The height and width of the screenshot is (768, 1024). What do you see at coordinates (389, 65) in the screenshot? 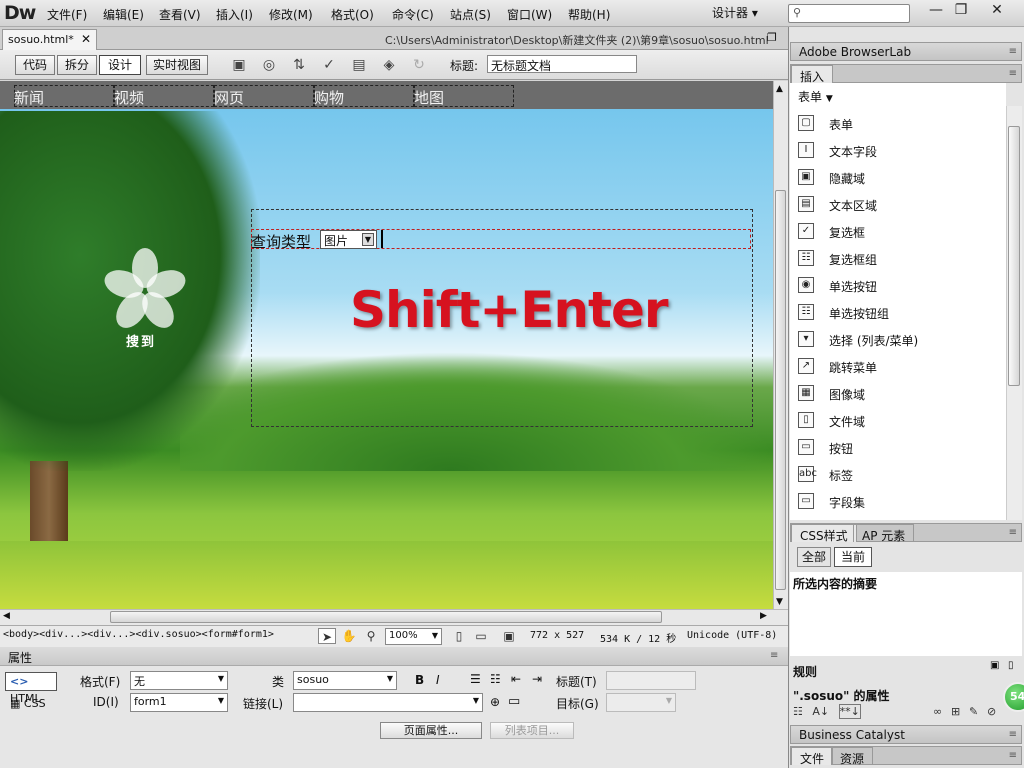
I see `live-code-icon: ◈` at bounding box center [389, 65].